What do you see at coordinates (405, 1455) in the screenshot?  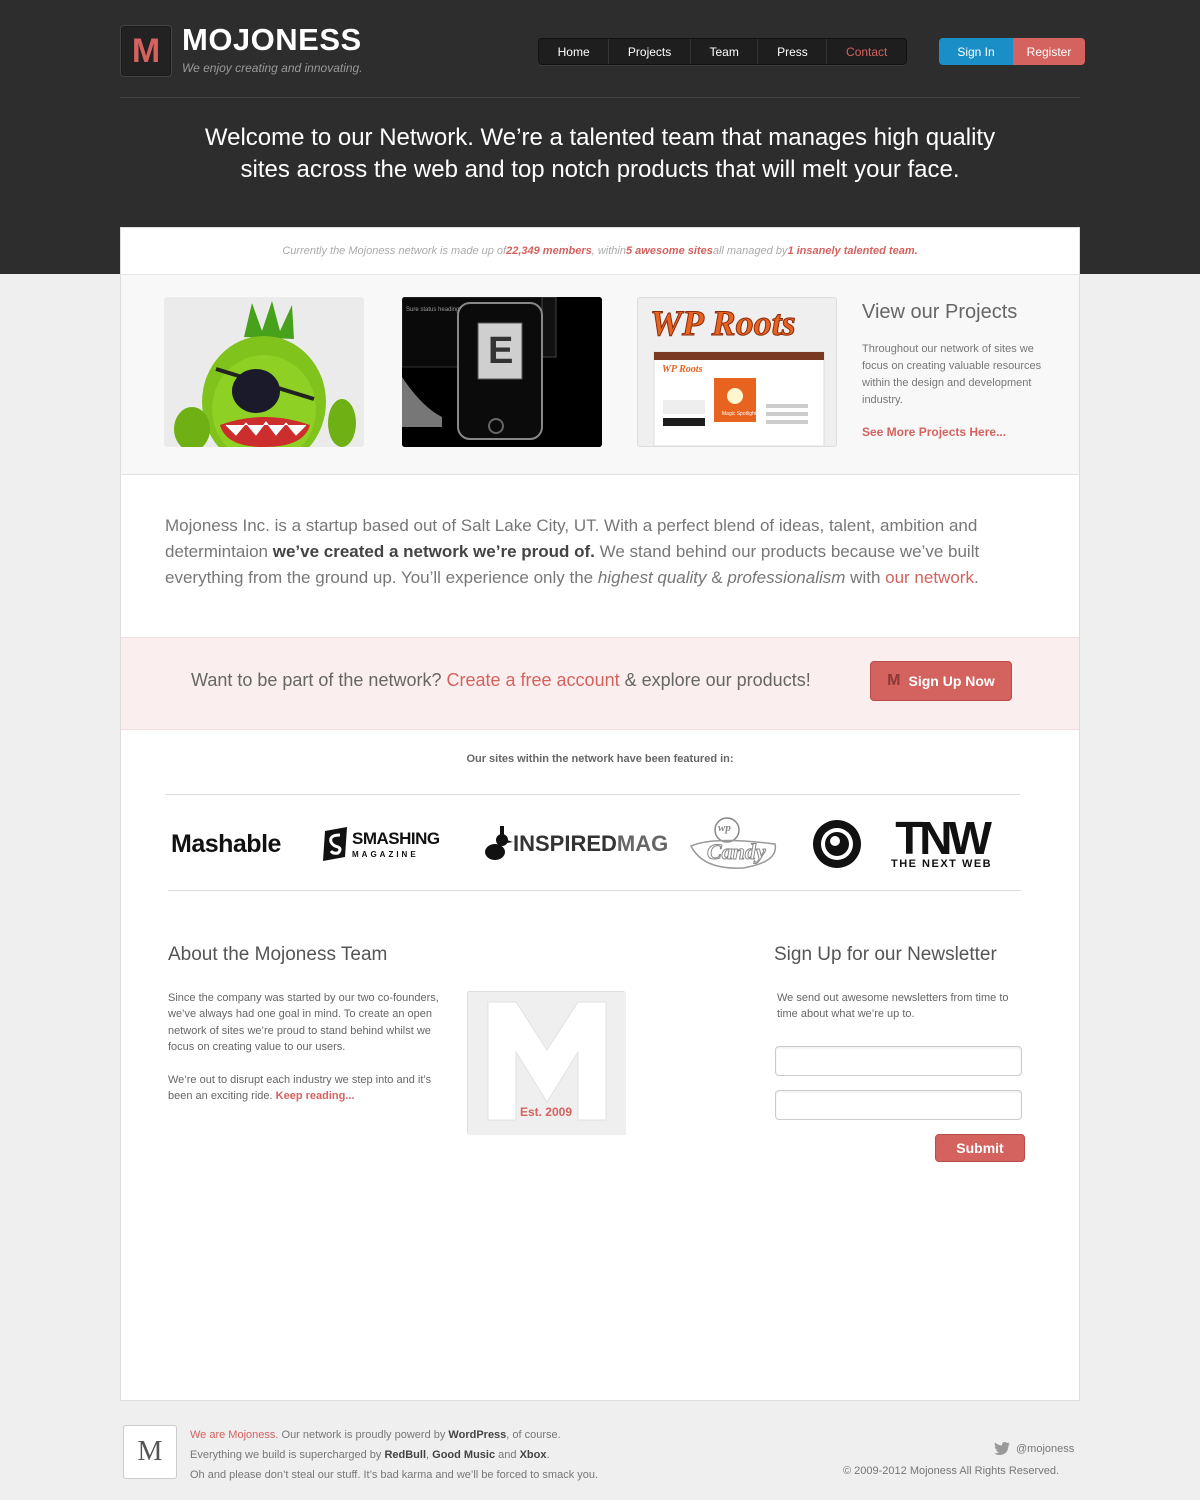 I see `footer-redbull: RedBull` at bounding box center [405, 1455].